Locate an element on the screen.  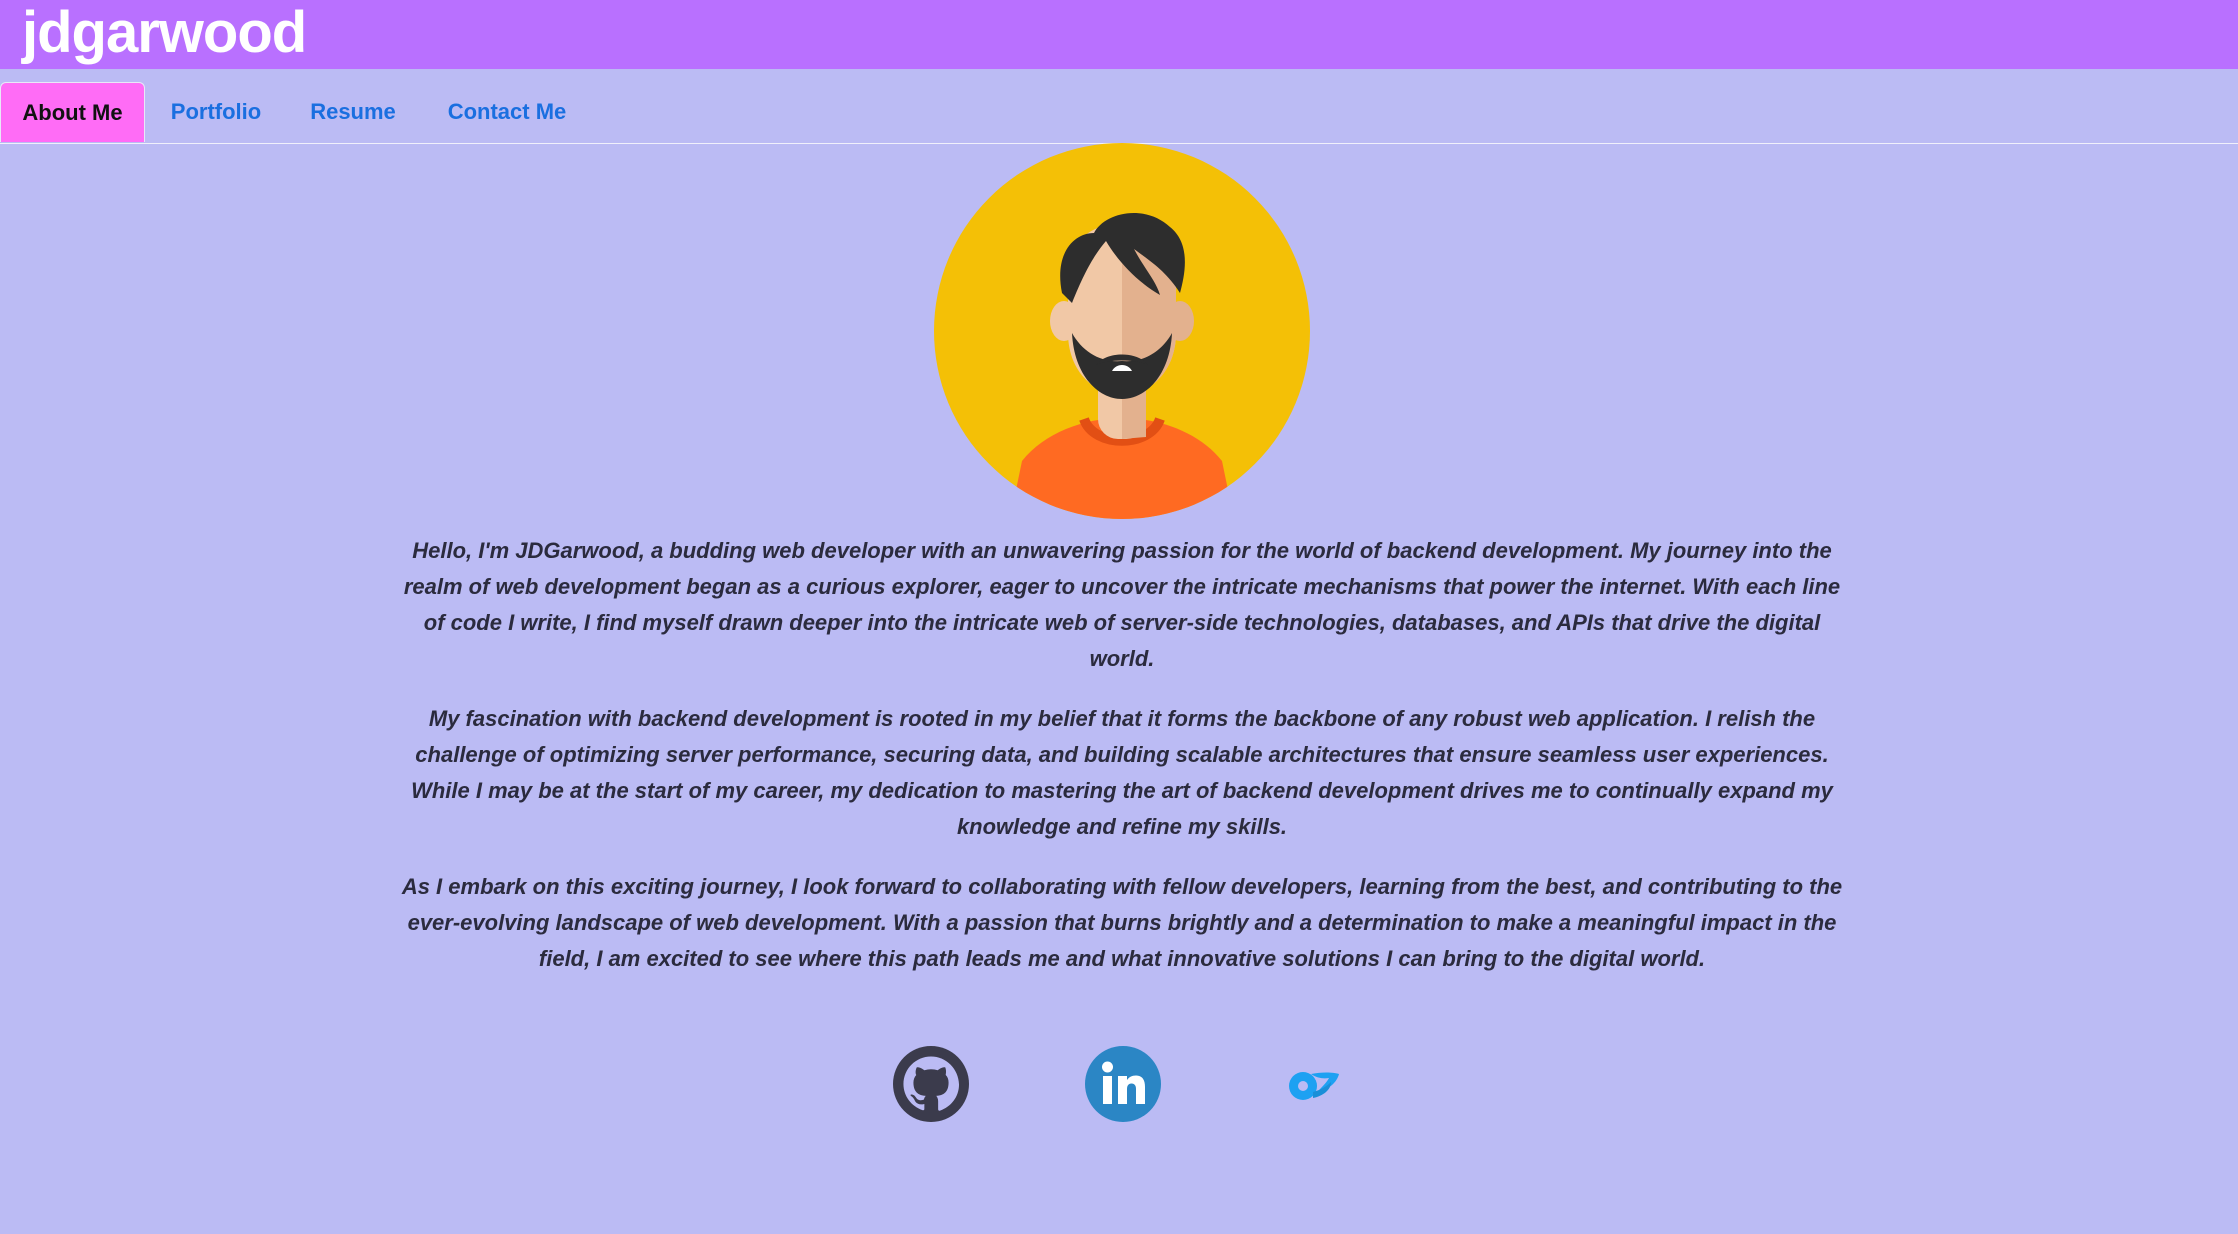
tab-resume: Resume is located at coordinates (353, 111).